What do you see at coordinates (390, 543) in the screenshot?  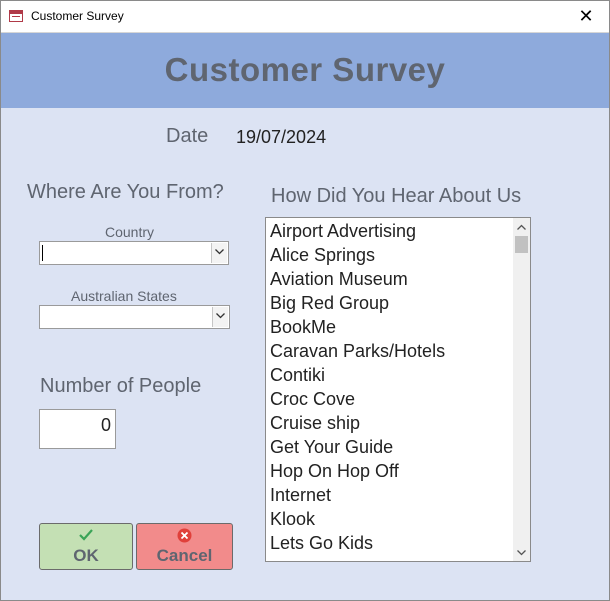 I see `list-item: Lets Go Kids` at bounding box center [390, 543].